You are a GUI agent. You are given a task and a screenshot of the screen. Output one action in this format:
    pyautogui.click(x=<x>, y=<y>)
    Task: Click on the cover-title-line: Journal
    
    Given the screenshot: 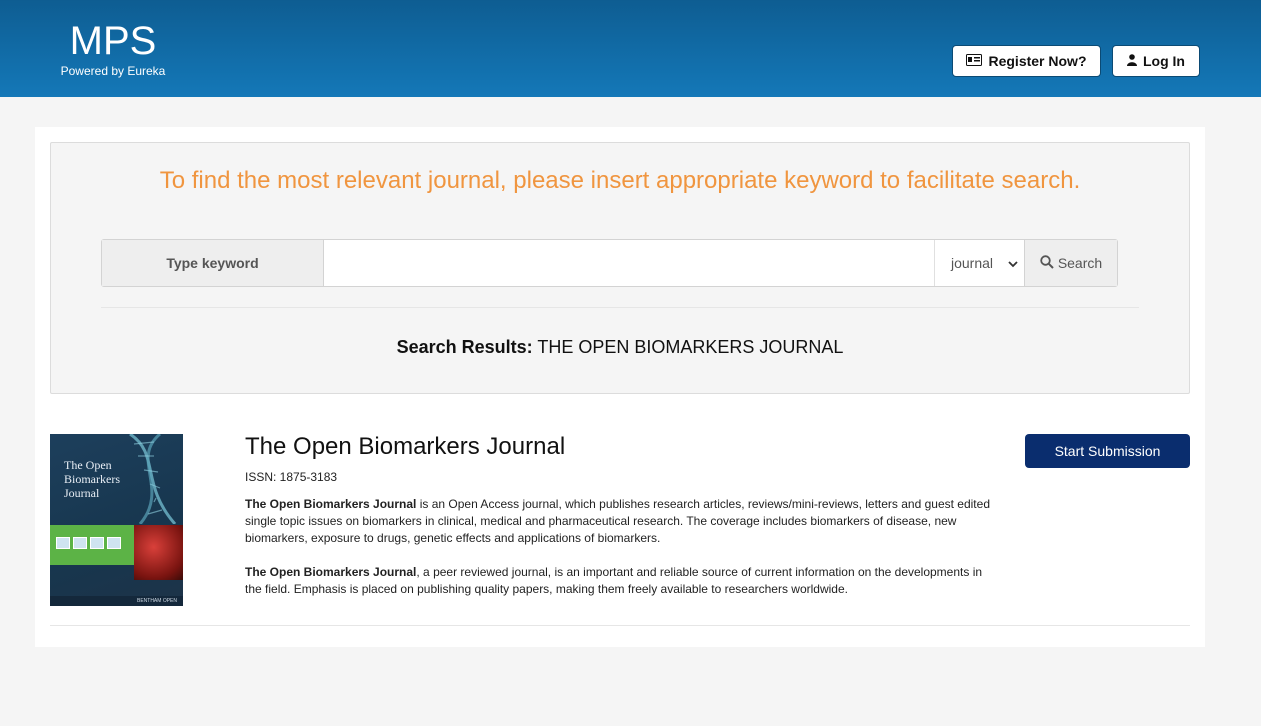 What is the action you would take?
    pyautogui.click(x=82, y=493)
    